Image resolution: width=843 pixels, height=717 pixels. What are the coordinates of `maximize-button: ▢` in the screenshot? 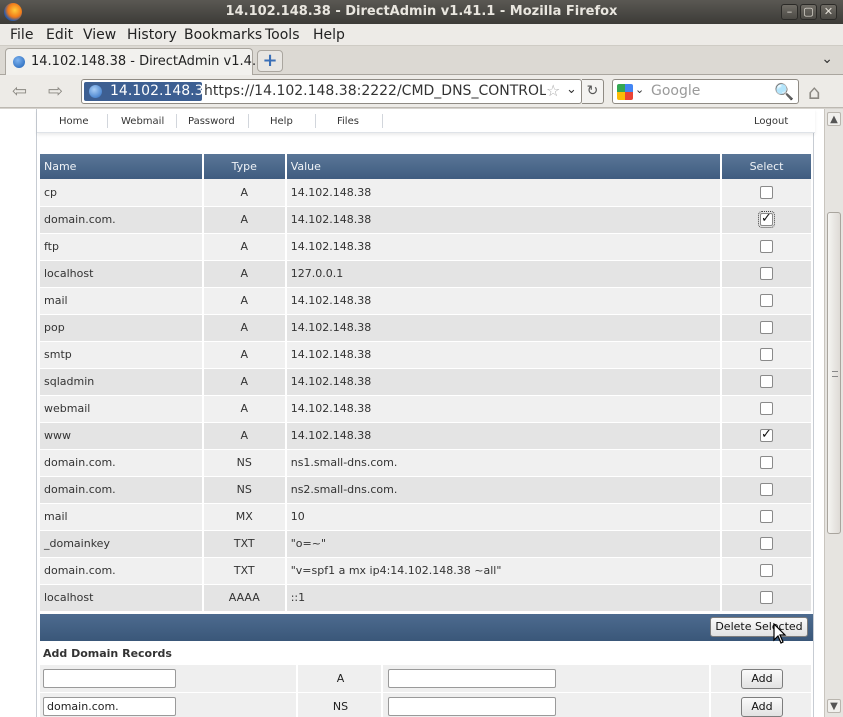 It's located at (808, 12).